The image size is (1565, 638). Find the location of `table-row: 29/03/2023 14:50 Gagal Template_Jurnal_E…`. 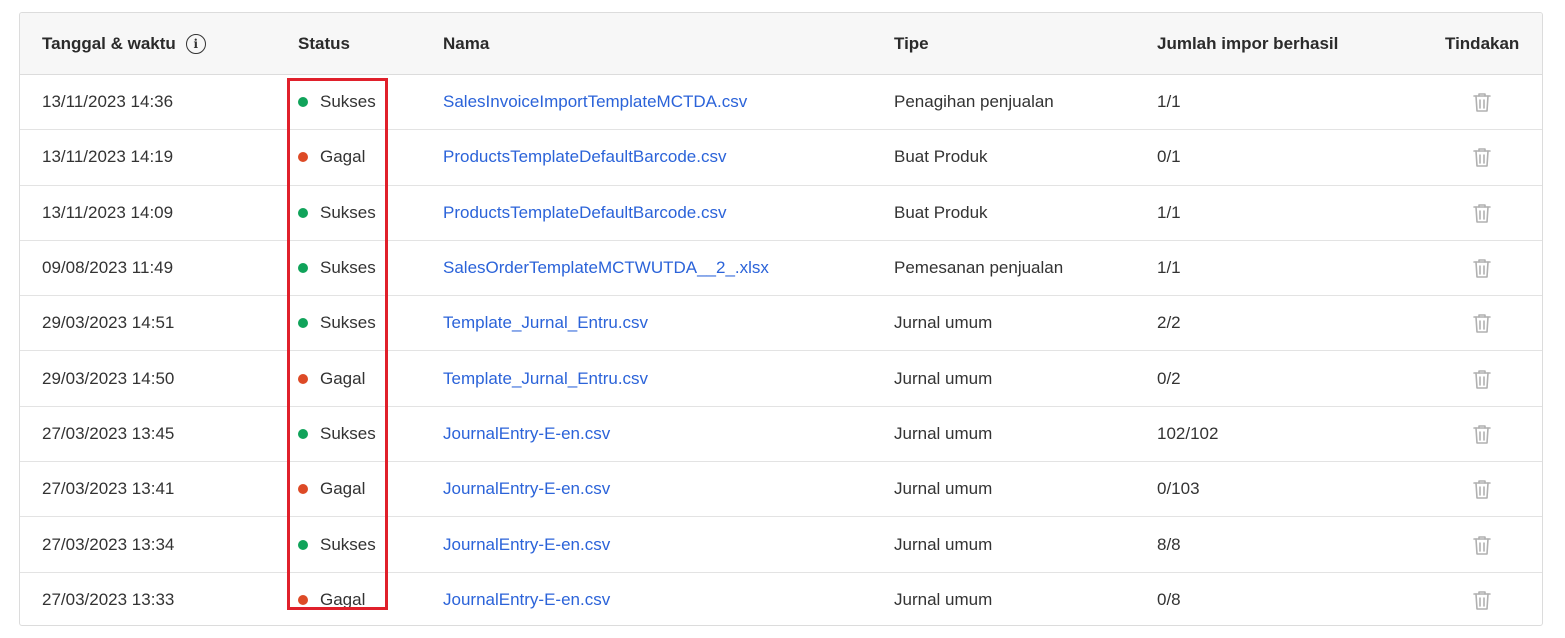

table-row: 29/03/2023 14:50 Gagal Template_Jurnal_E… is located at coordinates (781, 379).